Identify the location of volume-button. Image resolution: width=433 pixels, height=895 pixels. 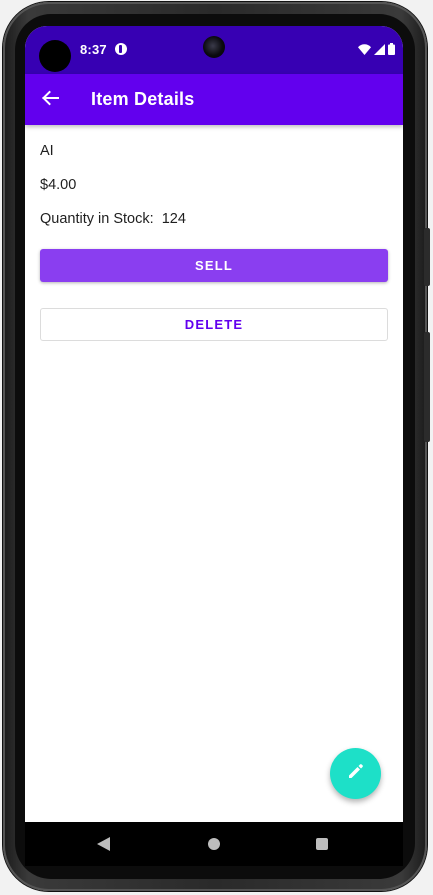
(427, 257).